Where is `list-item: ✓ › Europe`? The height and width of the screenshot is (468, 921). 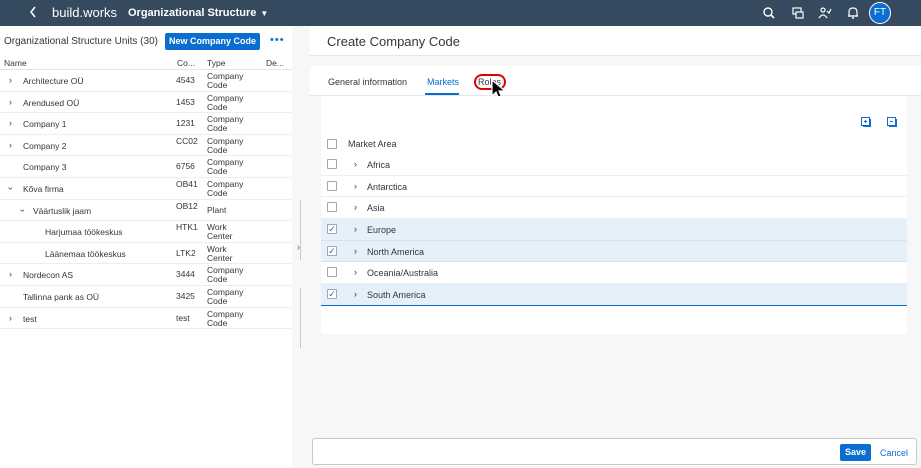 list-item: ✓ › Europe is located at coordinates (614, 230).